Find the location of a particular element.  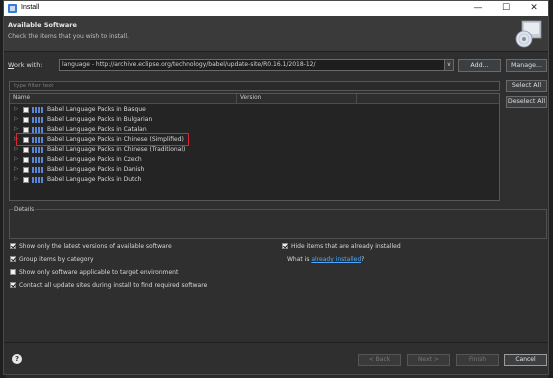

tree-row: ▷ Babel Language Packs in Dutch is located at coordinates (254, 180).